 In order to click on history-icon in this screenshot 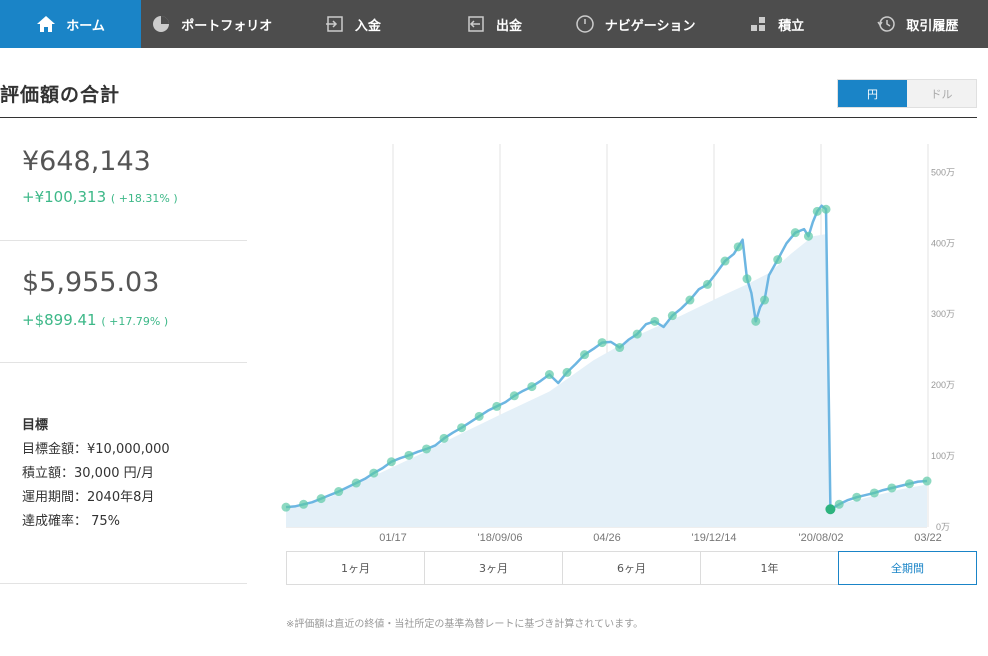, I will do `click(886, 24)`.